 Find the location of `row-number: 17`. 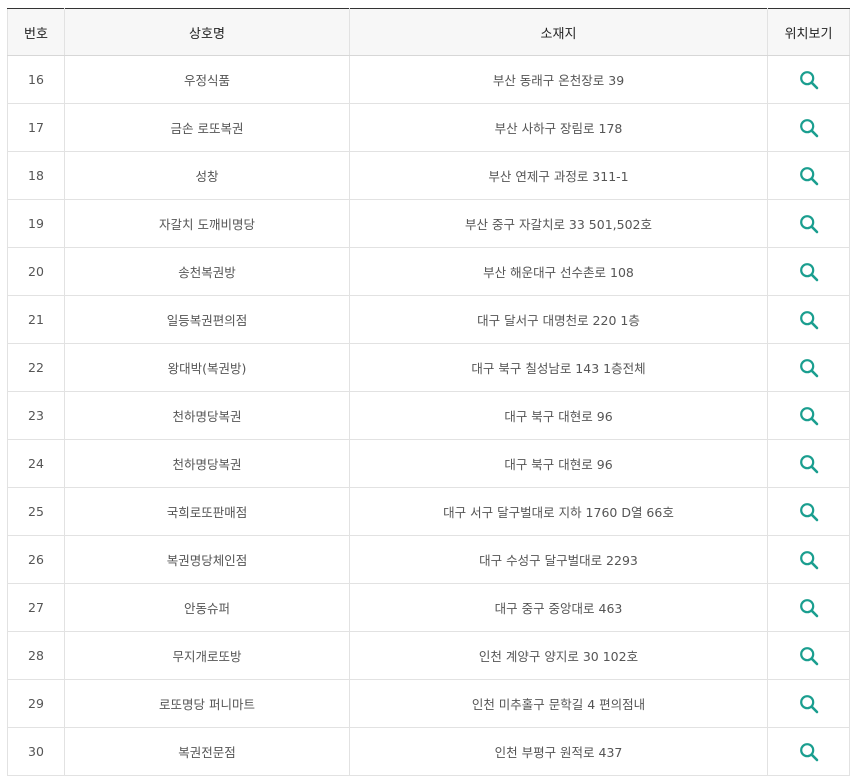

row-number: 17 is located at coordinates (36, 127).